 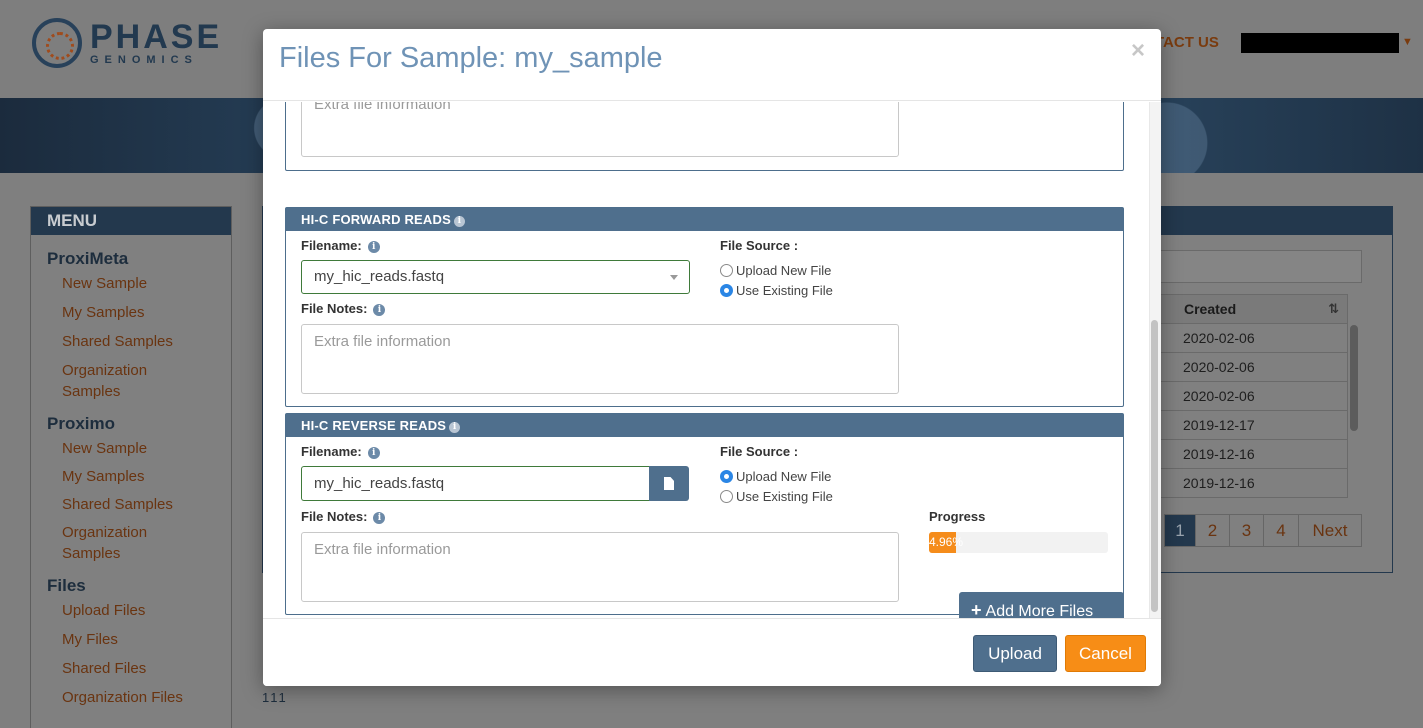 I want to click on sidebar-item-proximo-shared-samples: Shared Samples, so click(x=131, y=504).